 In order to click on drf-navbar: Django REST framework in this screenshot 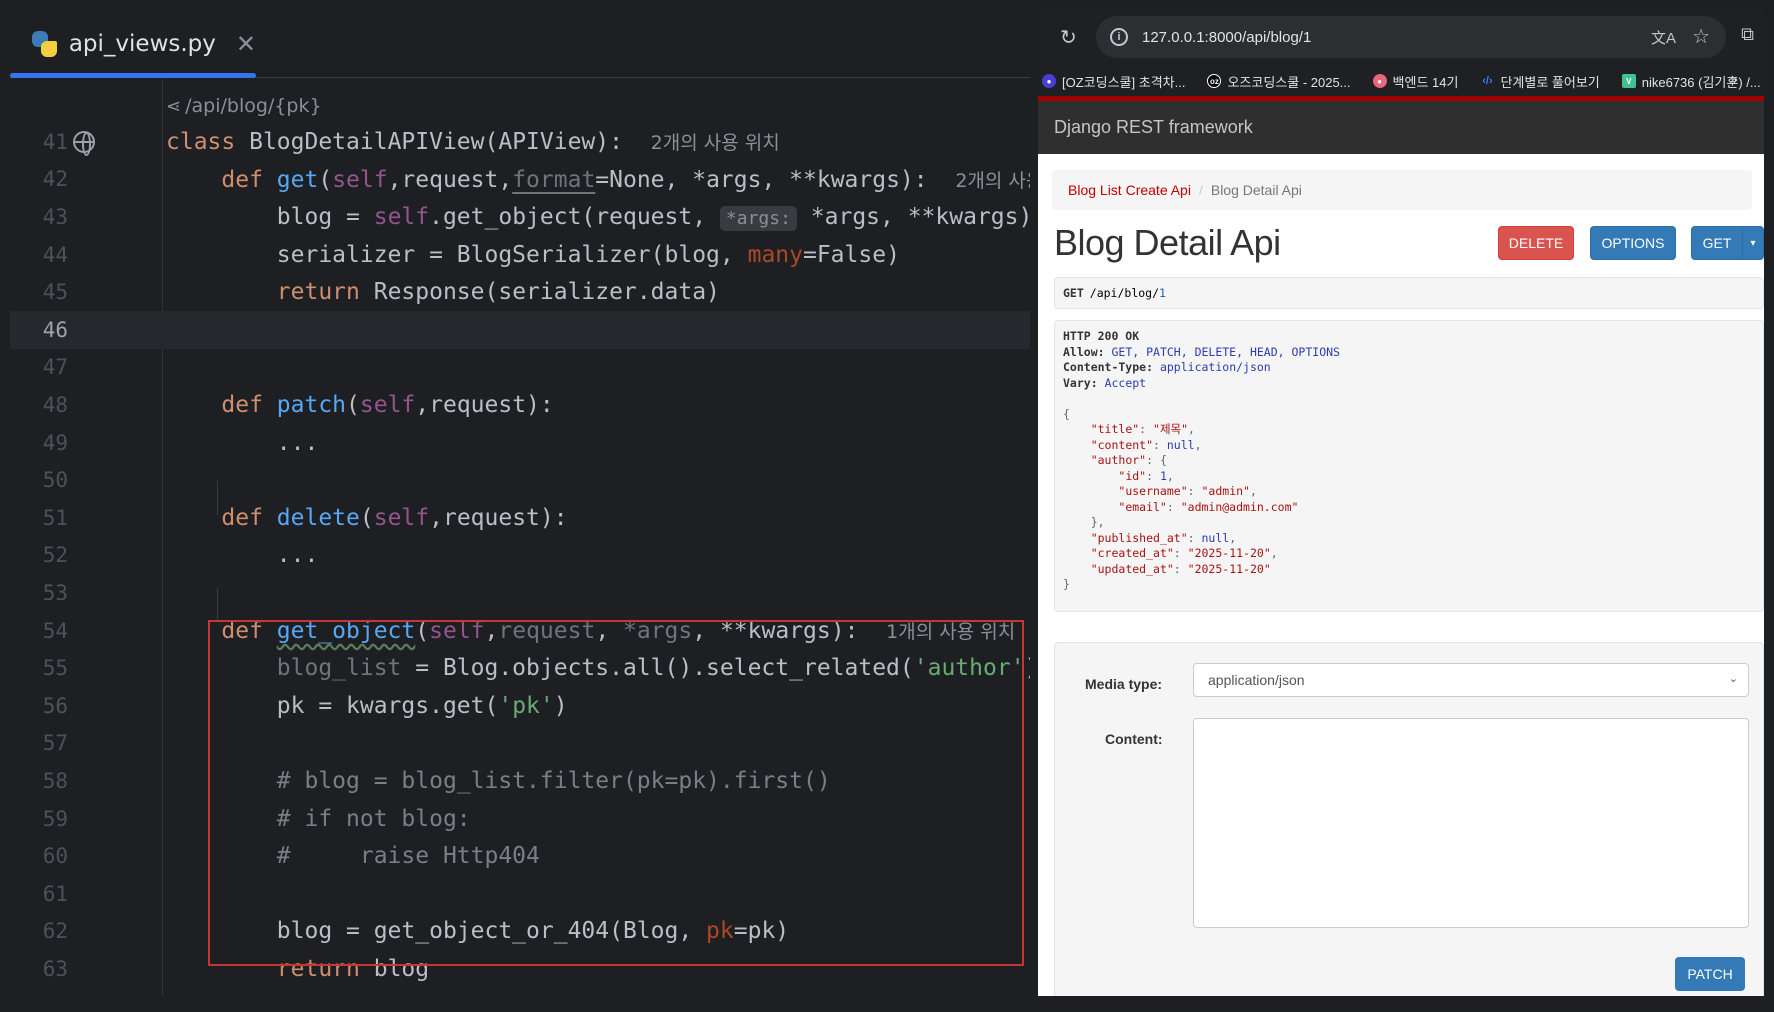, I will do `click(1401, 125)`.